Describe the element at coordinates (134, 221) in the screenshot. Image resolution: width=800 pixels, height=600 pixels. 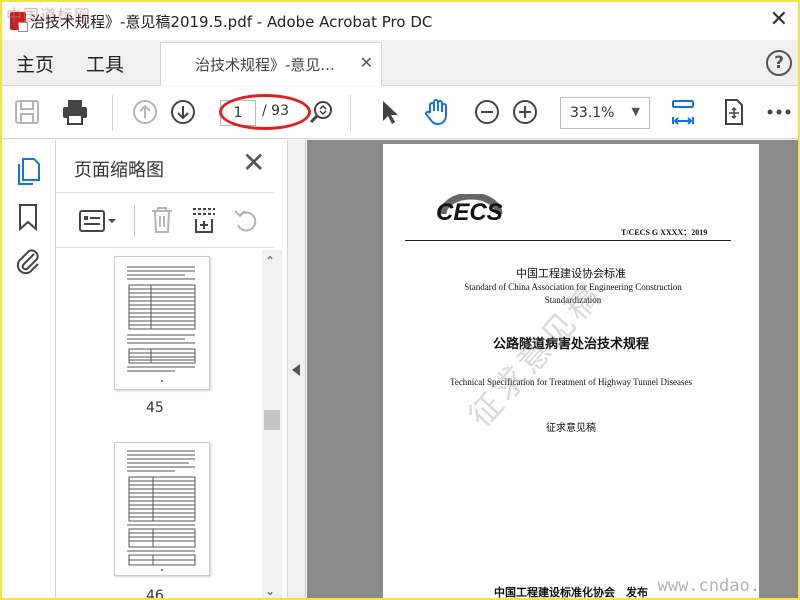
I see `tools-separator` at that location.